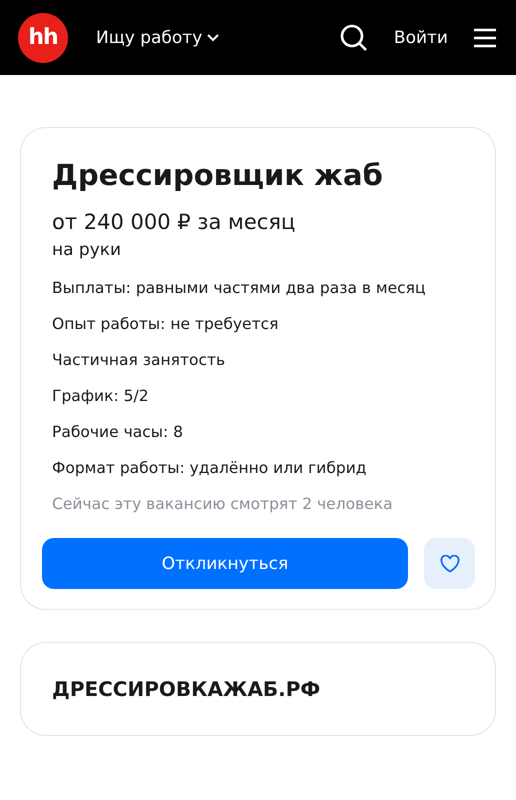  I want to click on menu-button, so click(485, 38).